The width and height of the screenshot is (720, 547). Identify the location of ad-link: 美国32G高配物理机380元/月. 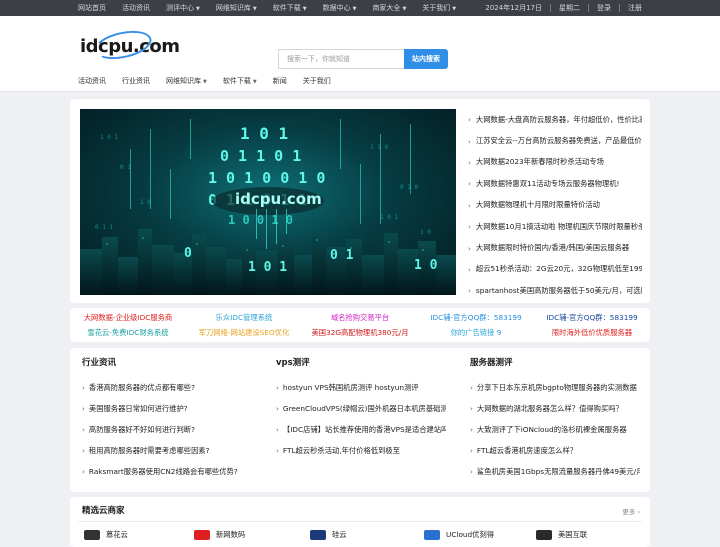
(360, 333).